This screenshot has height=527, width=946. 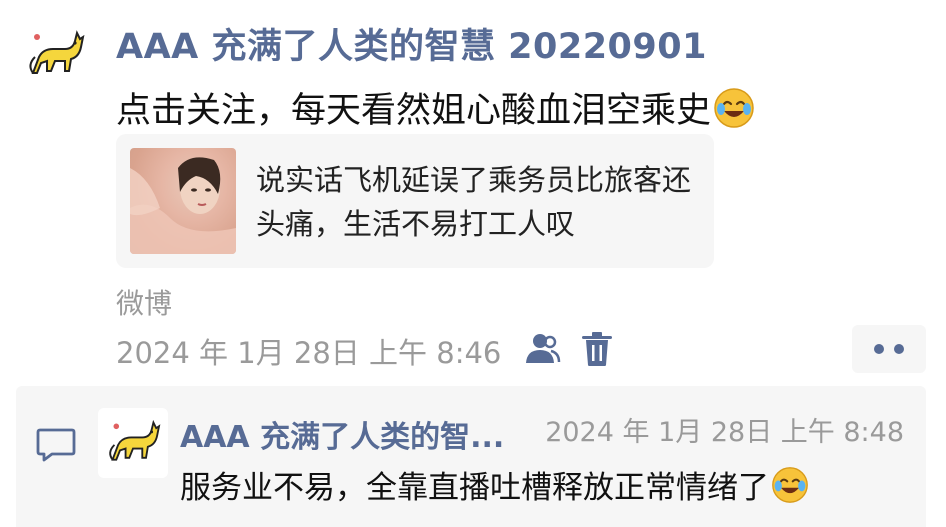 I want to click on post-text-content: 点击关注，每天看然姐心酸血泪空乘史, so click(x=414, y=111).